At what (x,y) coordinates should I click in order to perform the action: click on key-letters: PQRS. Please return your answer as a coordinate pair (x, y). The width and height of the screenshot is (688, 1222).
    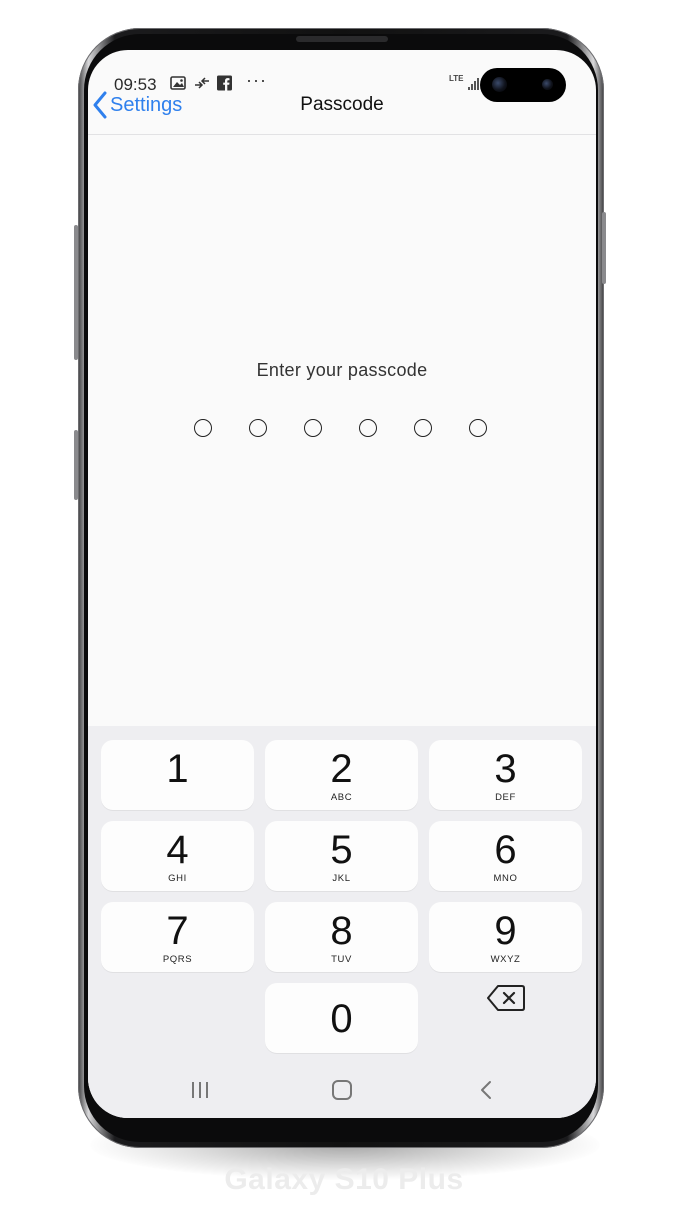
    Looking at the image, I should click on (177, 959).